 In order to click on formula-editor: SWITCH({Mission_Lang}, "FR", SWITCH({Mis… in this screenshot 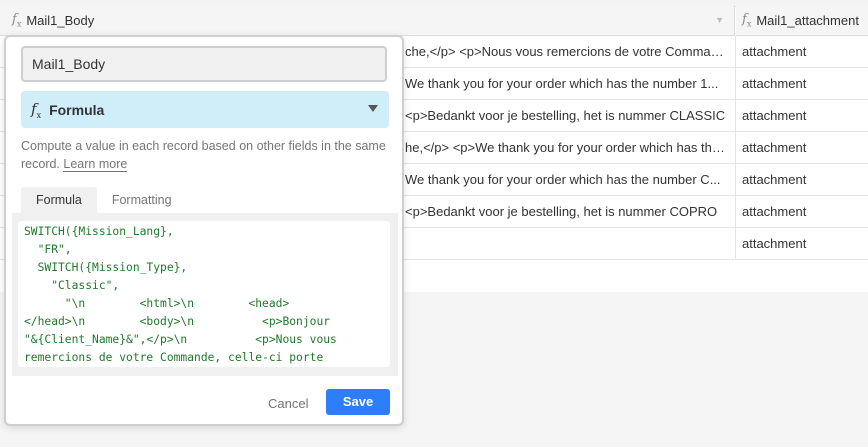, I will do `click(204, 294)`.